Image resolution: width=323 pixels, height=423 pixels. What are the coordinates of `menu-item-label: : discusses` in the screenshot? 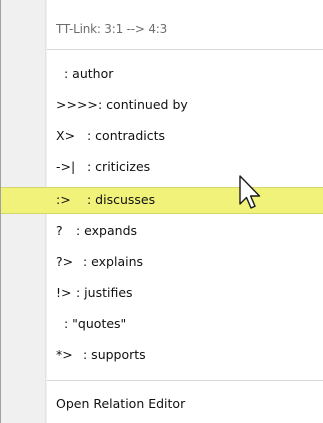 It's located at (121, 199).